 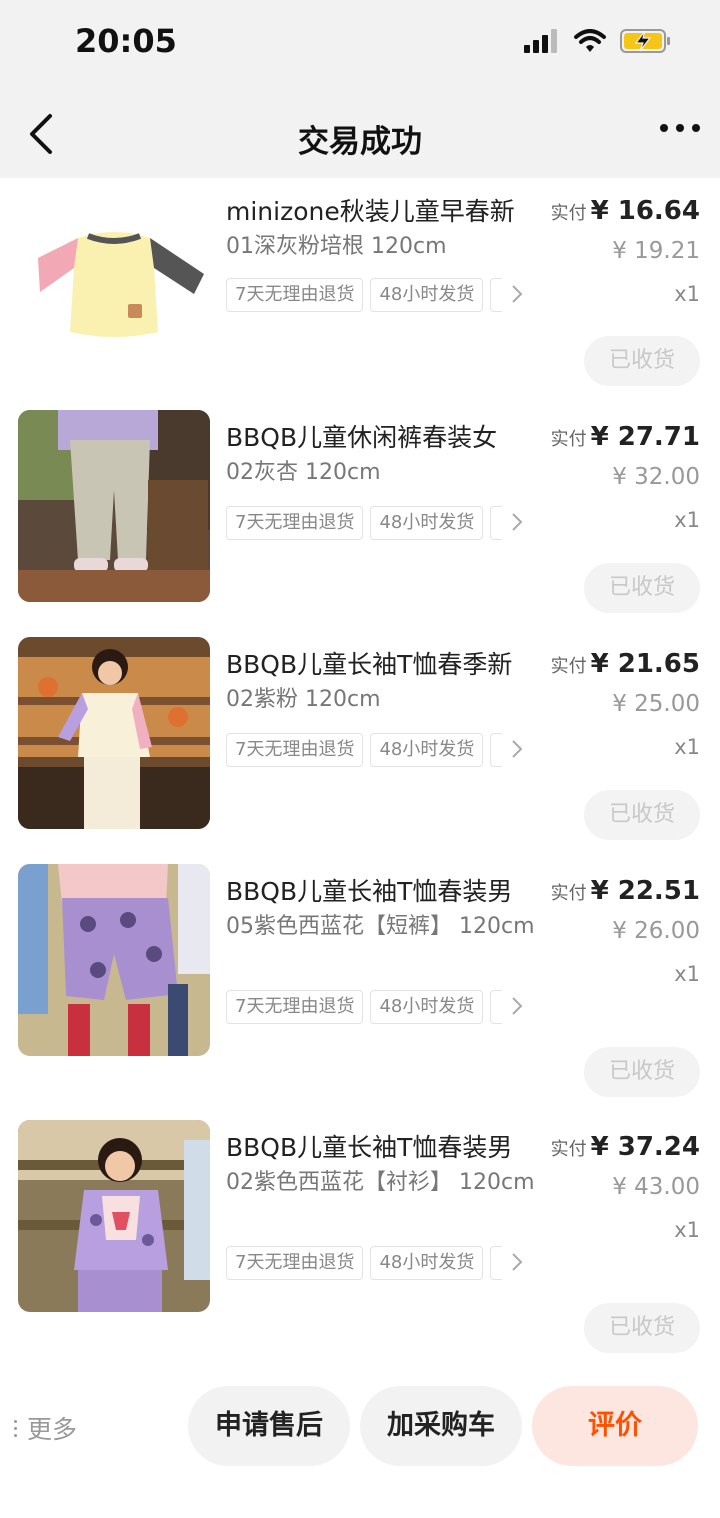 I want to click on more-label: 更多, so click(x=52, y=1429).